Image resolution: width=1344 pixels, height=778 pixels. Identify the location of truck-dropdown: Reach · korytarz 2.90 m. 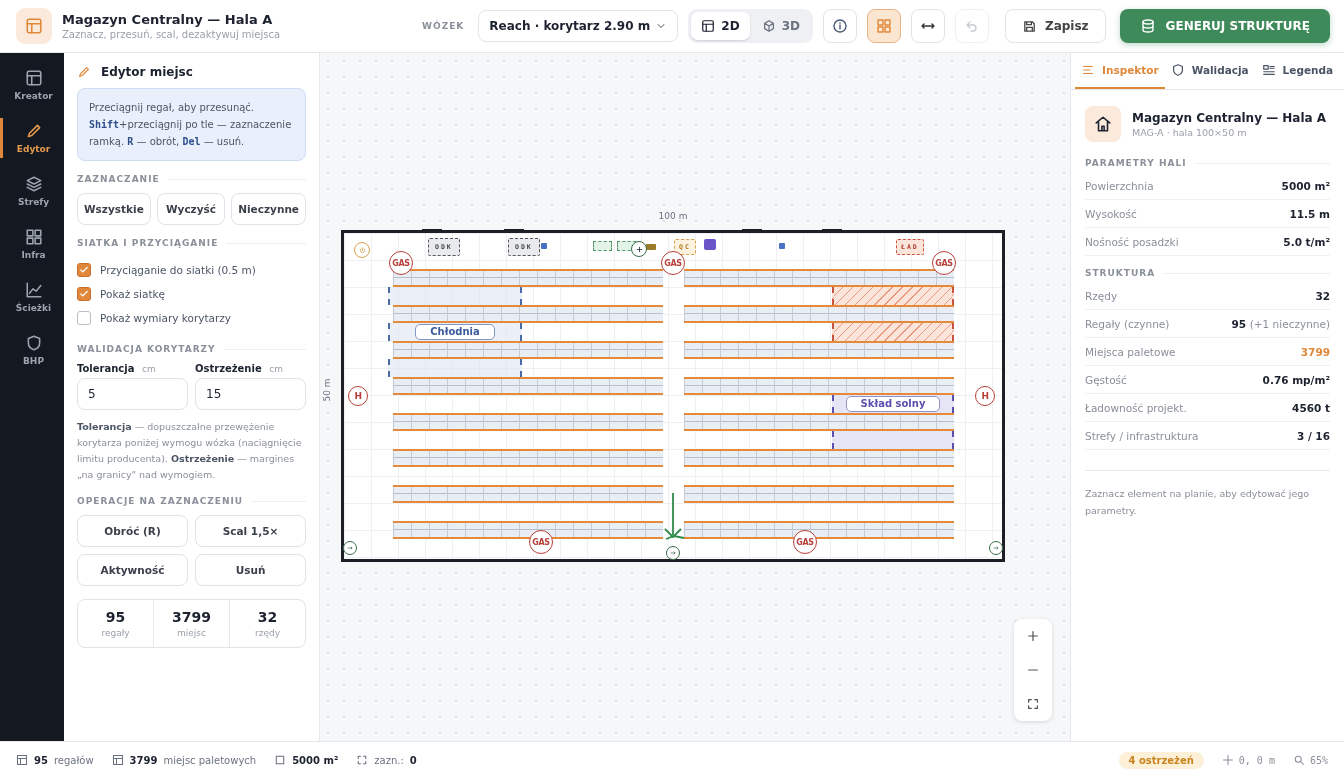
(578, 26).